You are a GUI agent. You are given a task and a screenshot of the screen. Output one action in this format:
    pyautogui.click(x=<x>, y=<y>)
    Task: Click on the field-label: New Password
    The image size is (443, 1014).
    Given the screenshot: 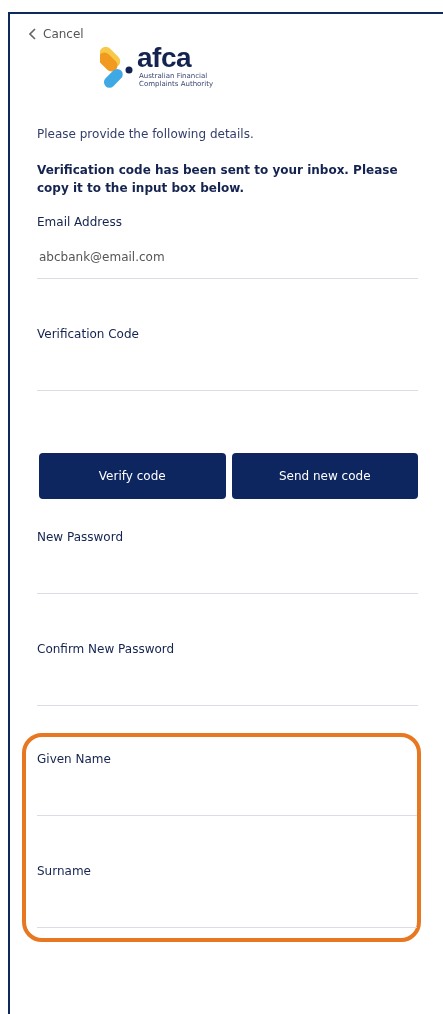 What is the action you would take?
    pyautogui.click(x=81, y=537)
    